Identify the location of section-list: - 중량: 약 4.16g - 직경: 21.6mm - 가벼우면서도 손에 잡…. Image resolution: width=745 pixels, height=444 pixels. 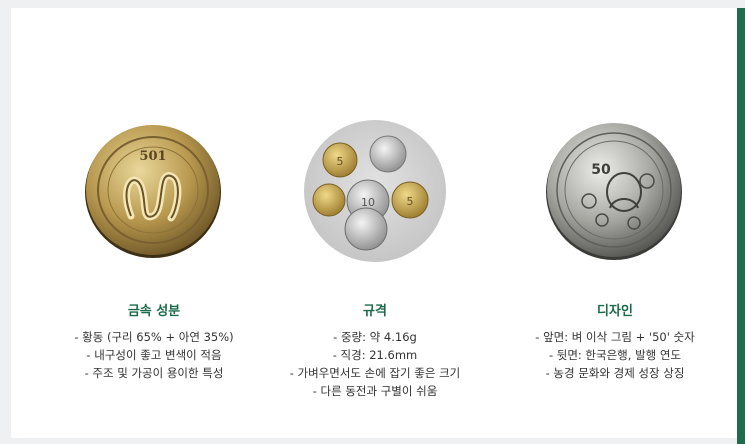
(375, 364).